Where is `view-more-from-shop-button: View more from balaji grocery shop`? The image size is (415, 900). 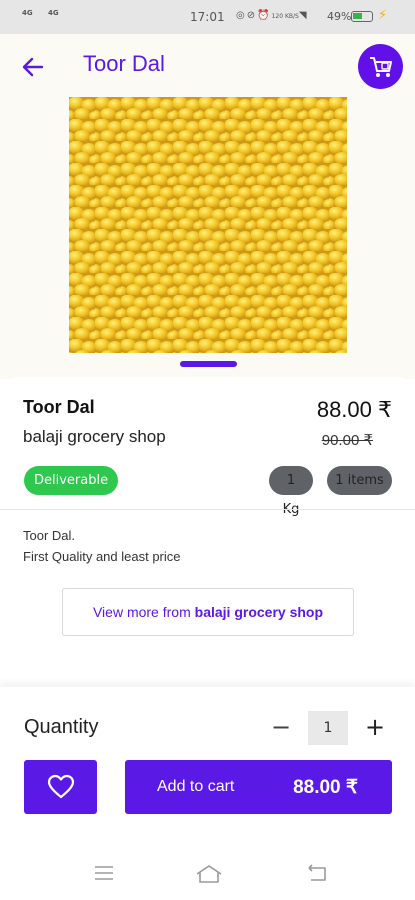 view-more-from-shop-button: View more from balaji grocery shop is located at coordinates (208, 612).